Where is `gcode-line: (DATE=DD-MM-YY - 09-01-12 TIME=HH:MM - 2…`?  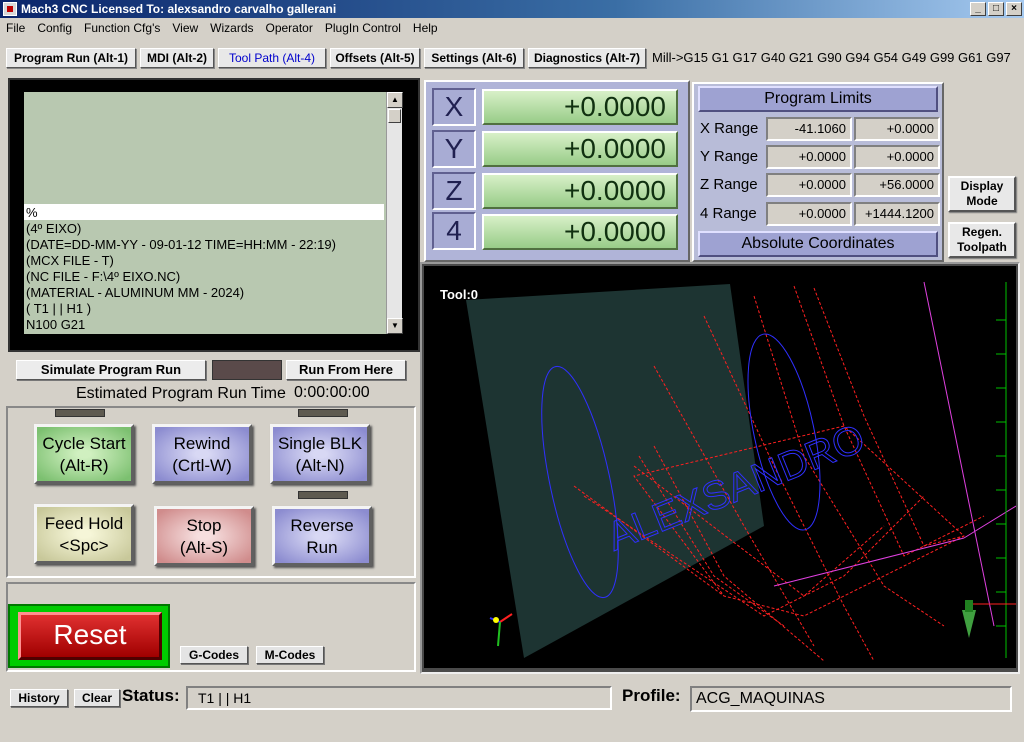 gcode-line: (DATE=DD-MM-YY - 09-01-12 TIME=HH:MM - 2… is located at coordinates (181, 244).